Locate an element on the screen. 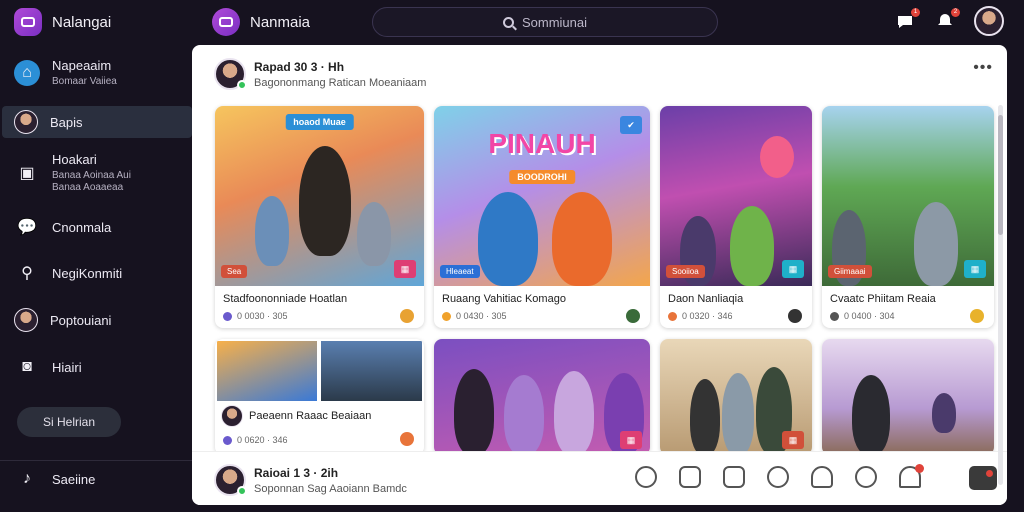 Image resolution: width=1024 pixels, height=512 pixels. messages-badge: 1 is located at coordinates (915, 12).